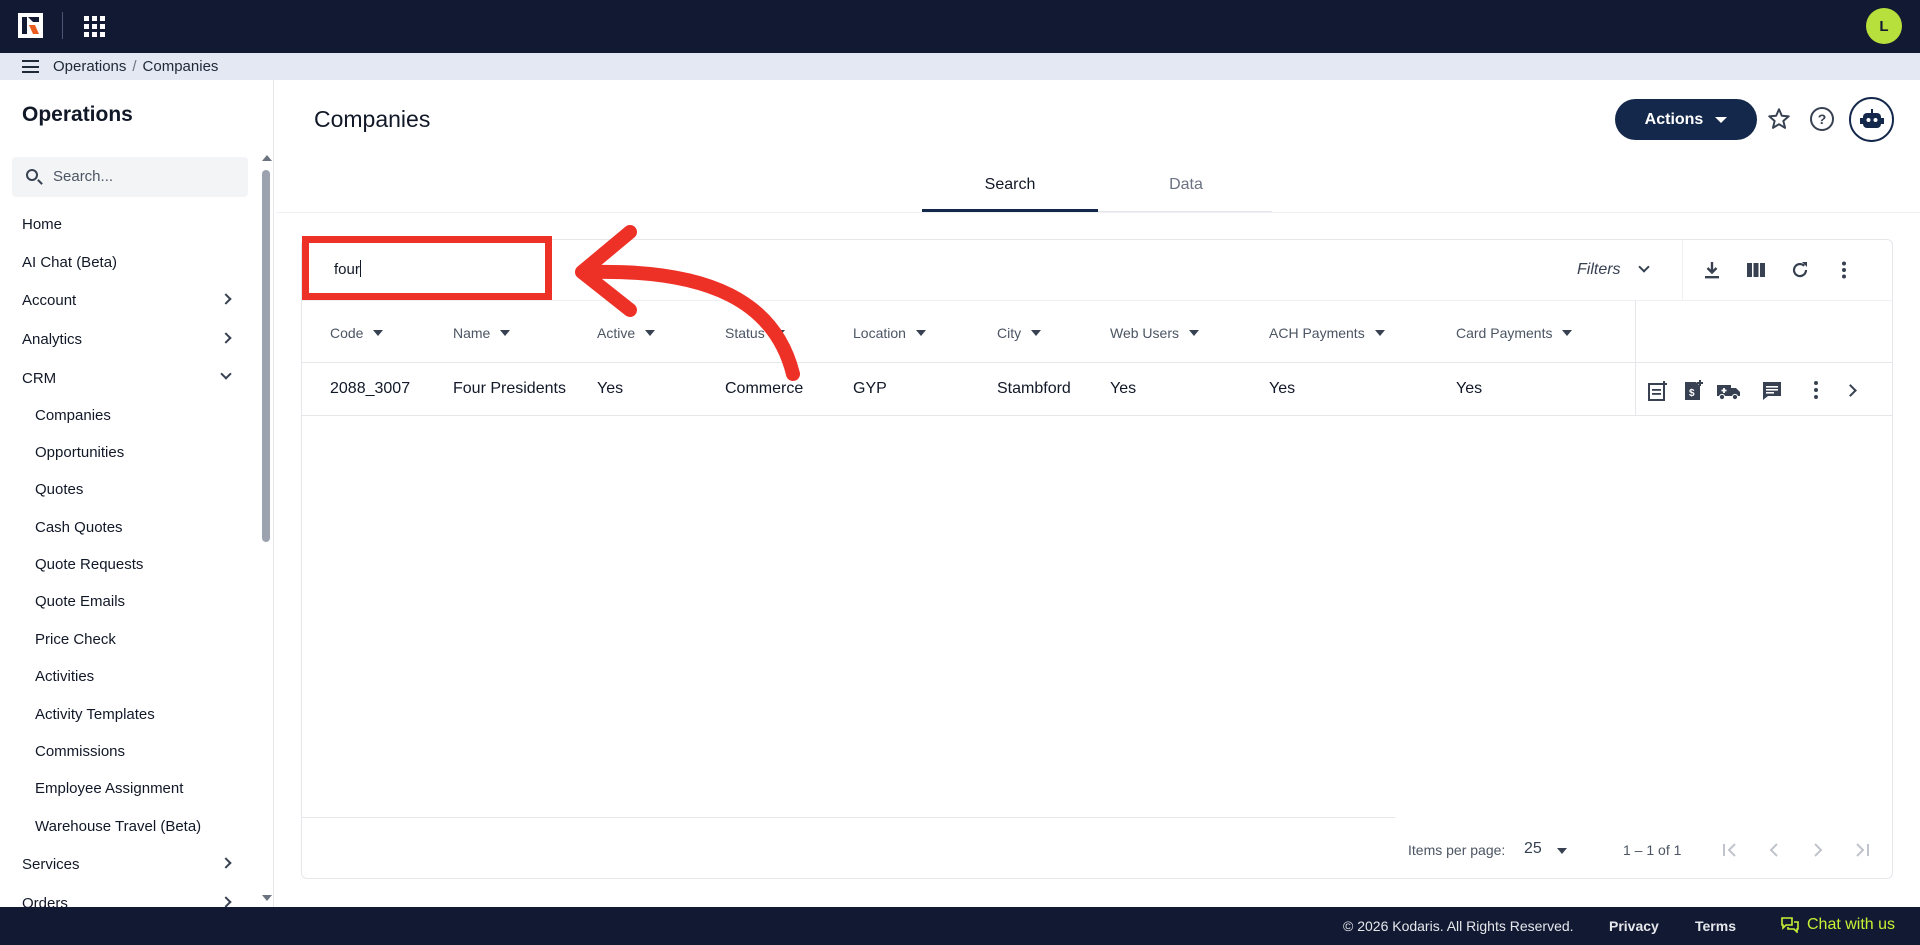 This screenshot has width=1920, height=945. What do you see at coordinates (267, 898) in the screenshot?
I see `scroll-down-arrow` at bounding box center [267, 898].